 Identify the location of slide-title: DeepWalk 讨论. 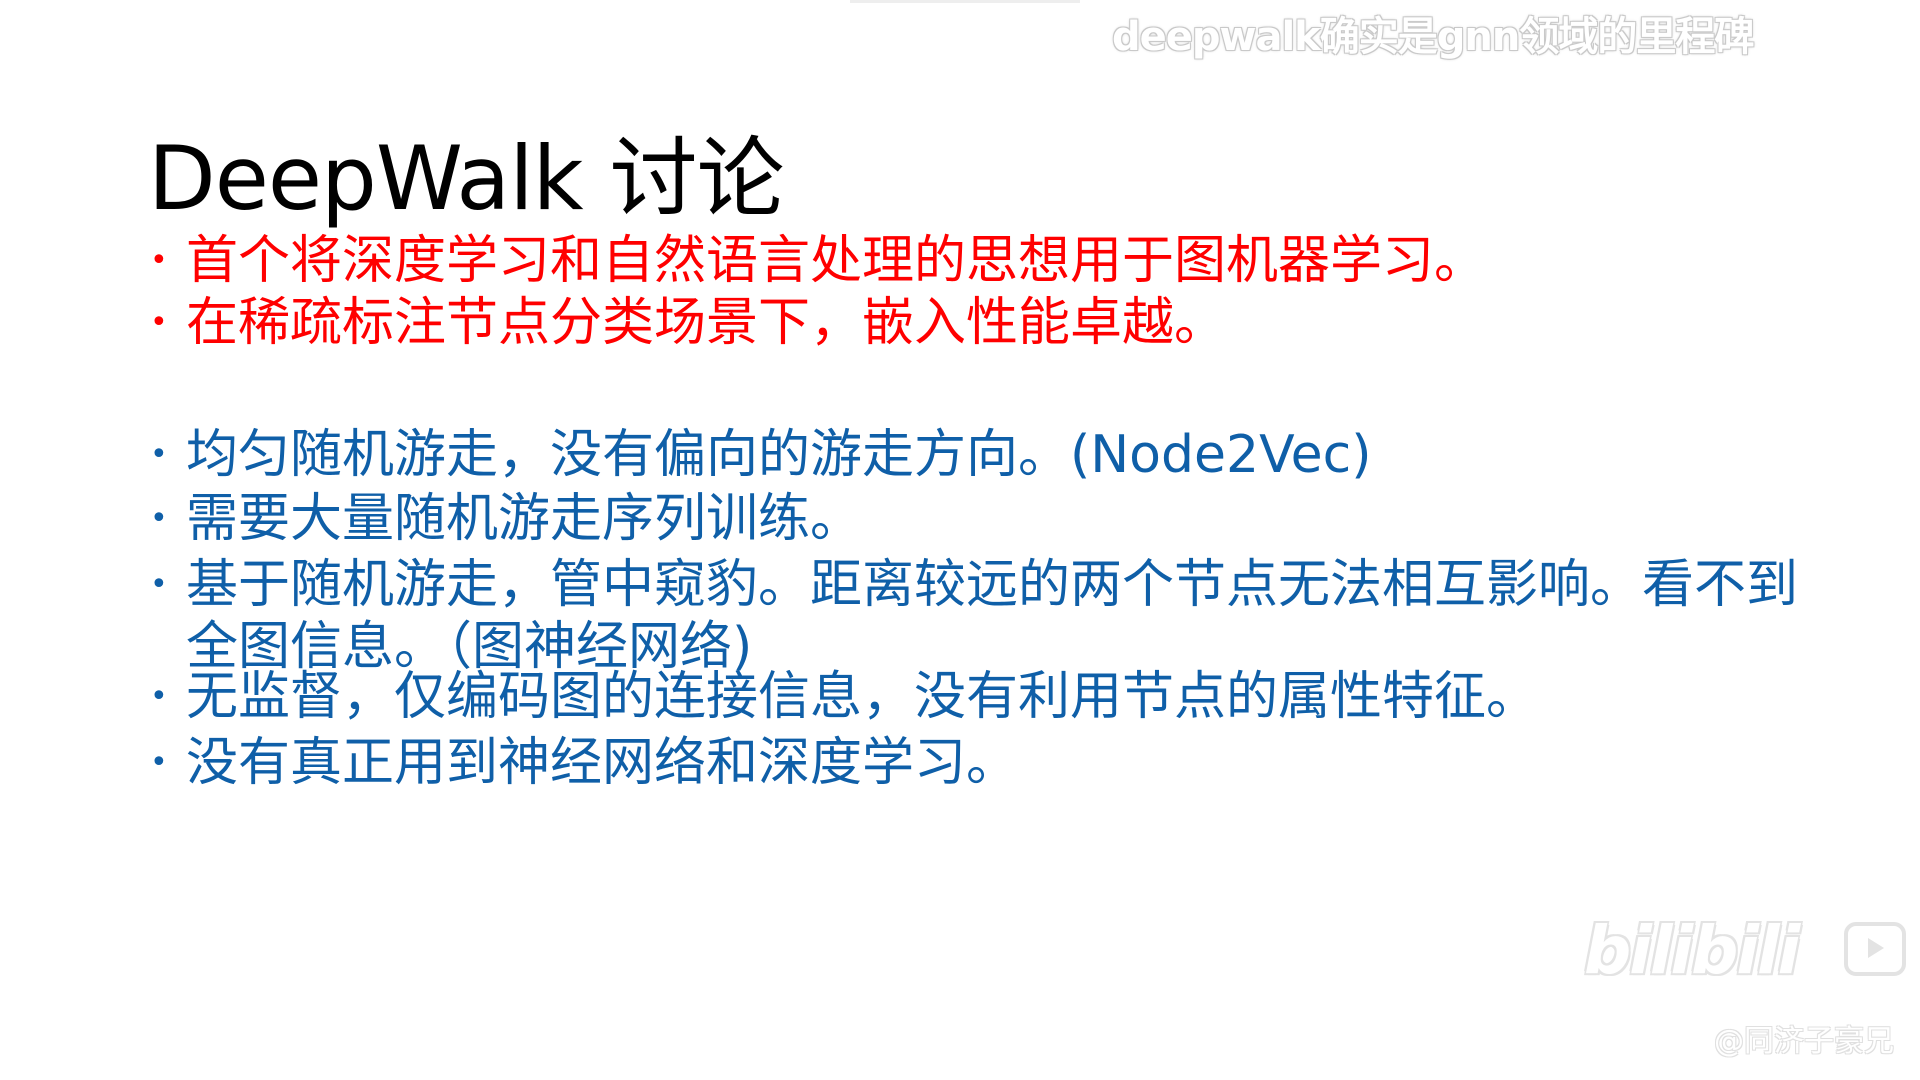
(466, 178).